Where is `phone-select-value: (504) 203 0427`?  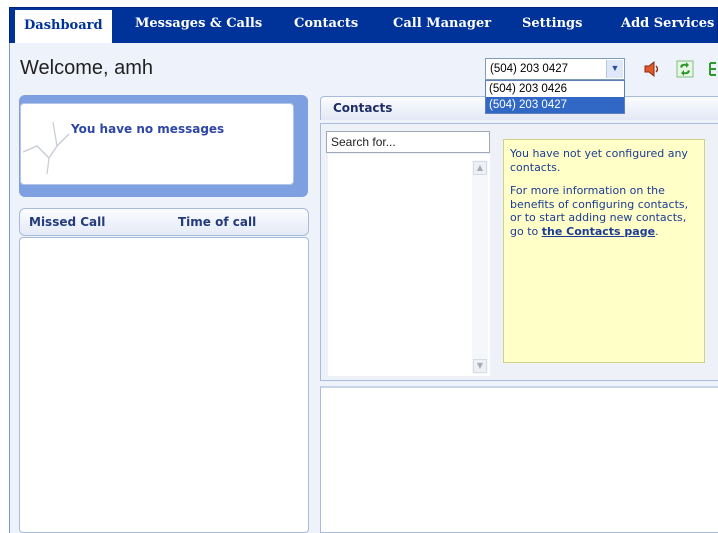
phone-select-value: (504) 203 0427 is located at coordinates (529, 69).